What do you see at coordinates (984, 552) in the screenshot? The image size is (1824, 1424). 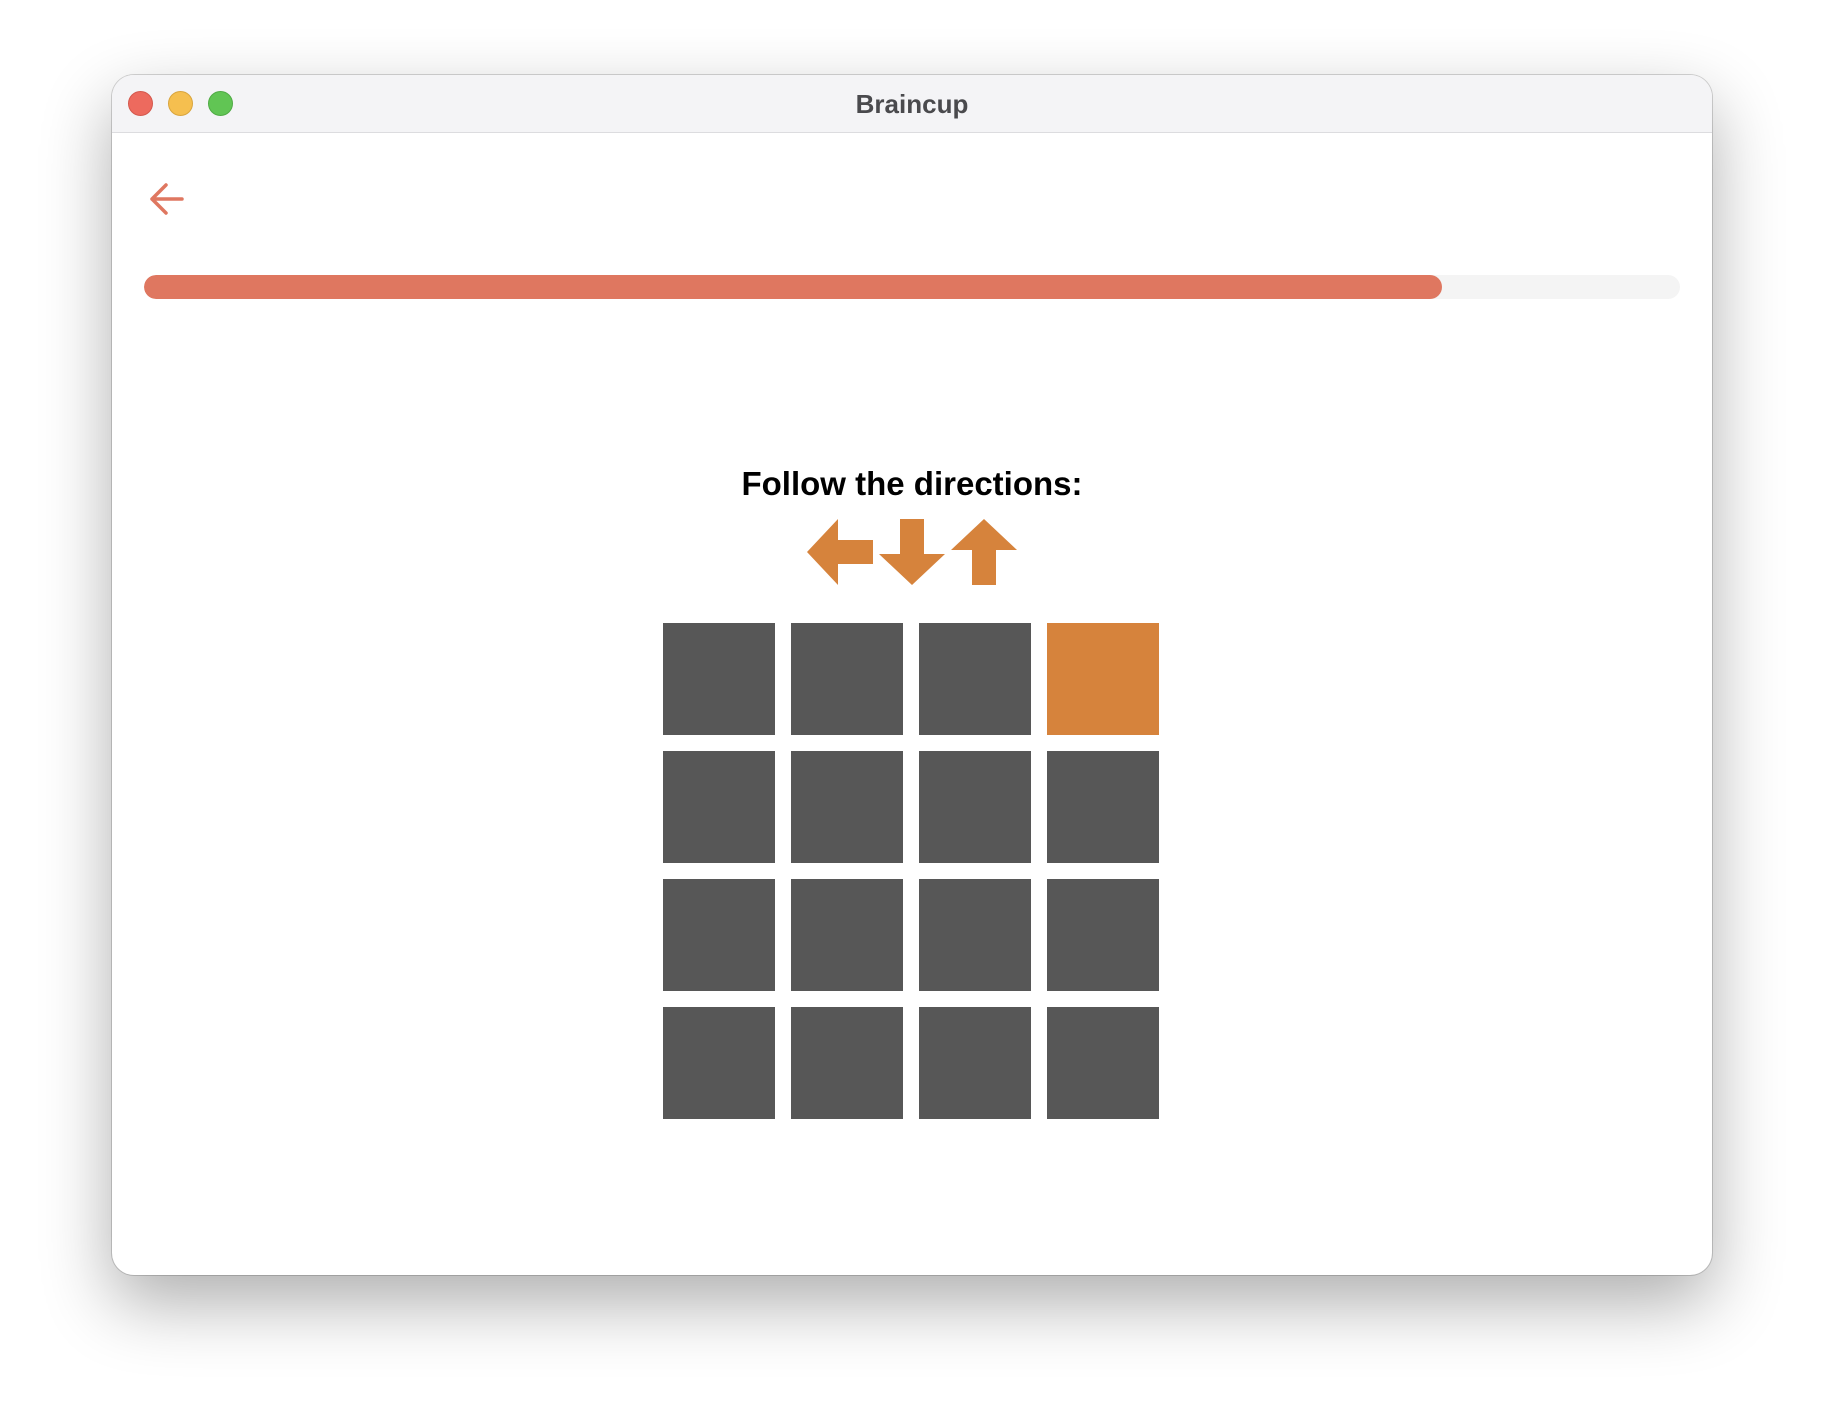 I see `arrow-up-icon` at bounding box center [984, 552].